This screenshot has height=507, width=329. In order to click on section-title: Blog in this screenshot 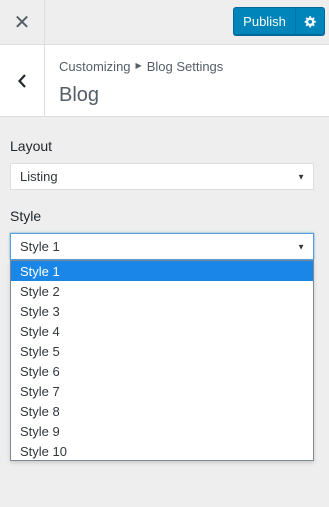, I will do `click(79, 95)`.